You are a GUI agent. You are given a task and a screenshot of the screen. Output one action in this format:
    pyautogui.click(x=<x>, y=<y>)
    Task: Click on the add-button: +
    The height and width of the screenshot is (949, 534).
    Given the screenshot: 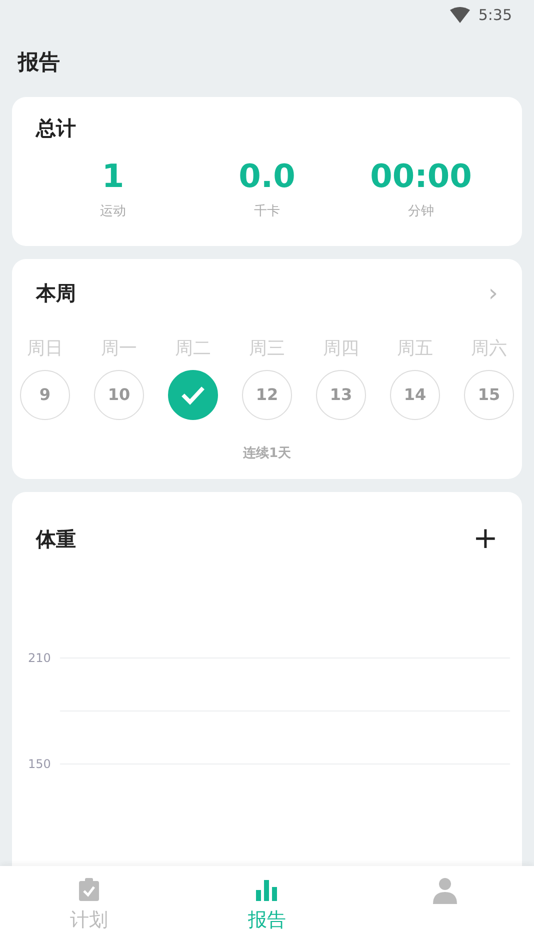 What is the action you would take?
    pyautogui.click(x=485, y=539)
    